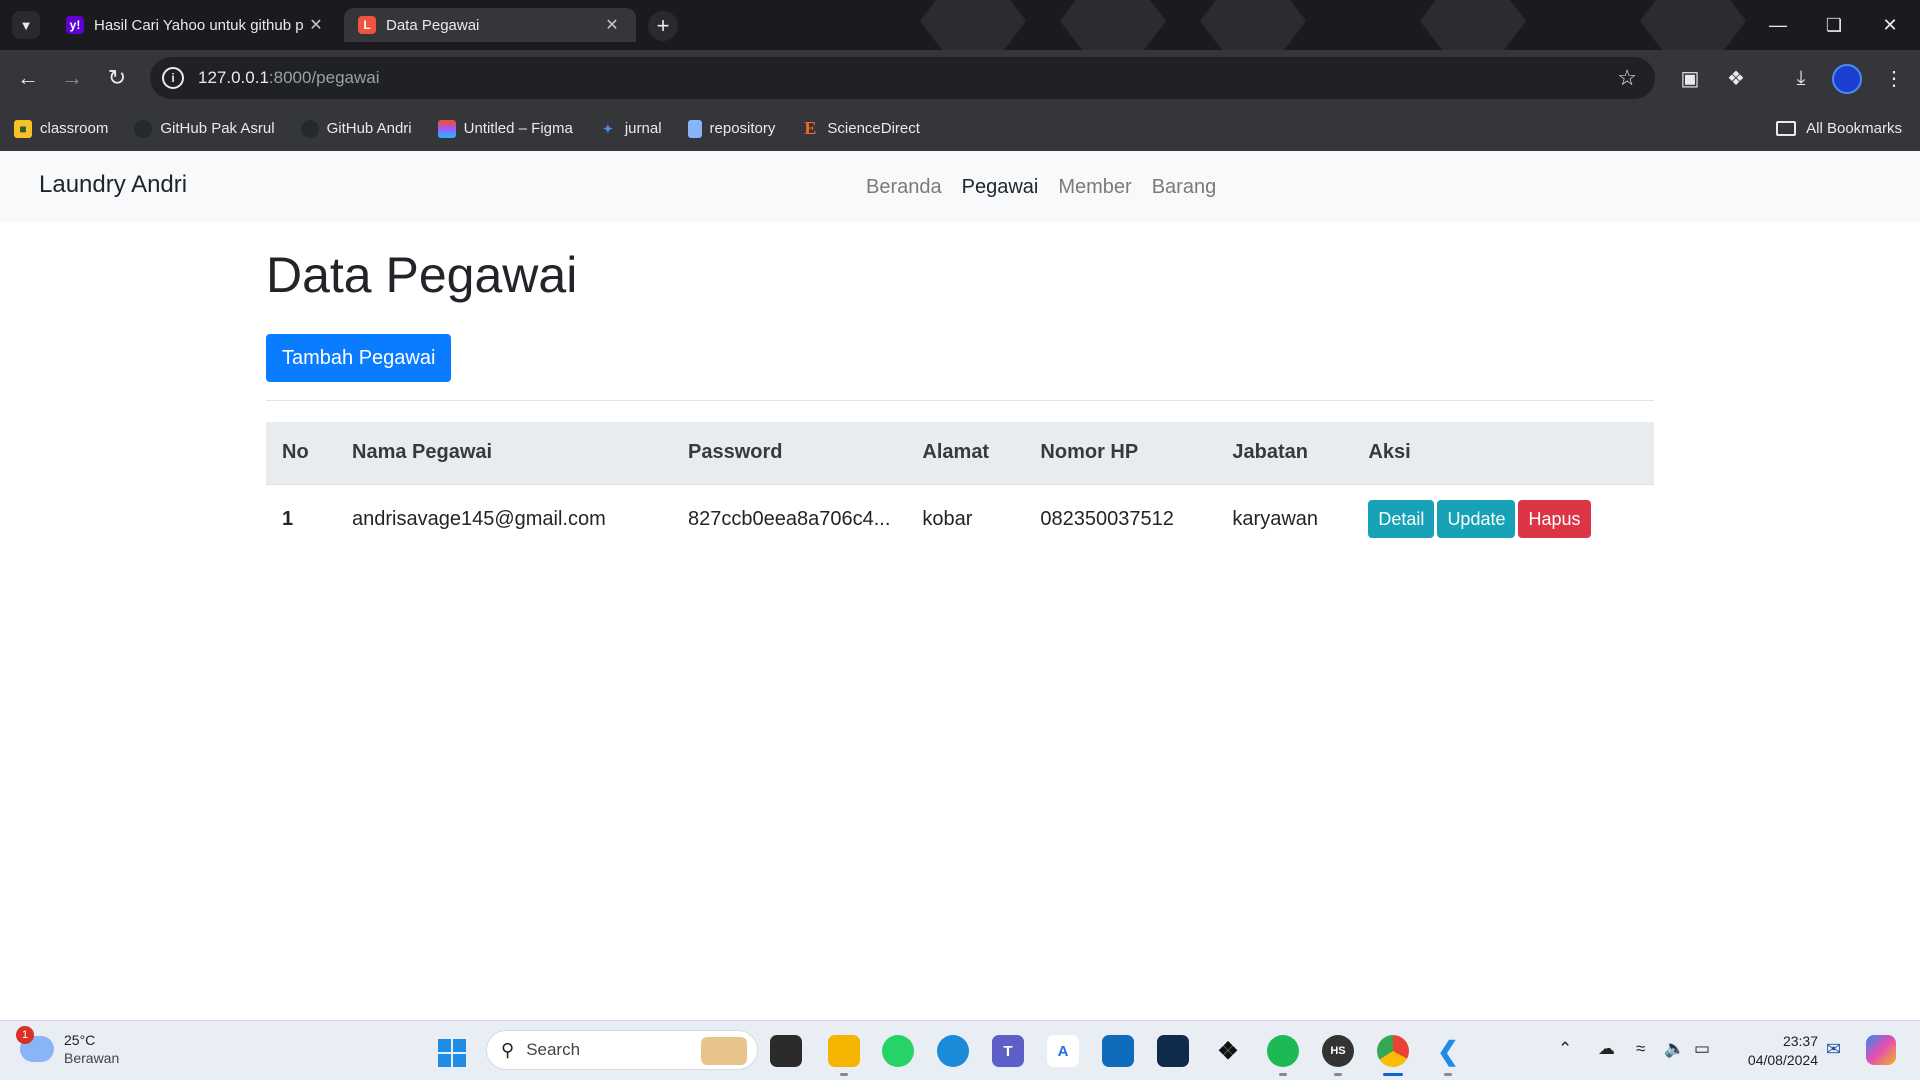 This screenshot has height=1080, width=1920. Describe the element at coordinates (67, 1046) in the screenshot. I see `weather-widget: 1 25°C Berawan` at that location.